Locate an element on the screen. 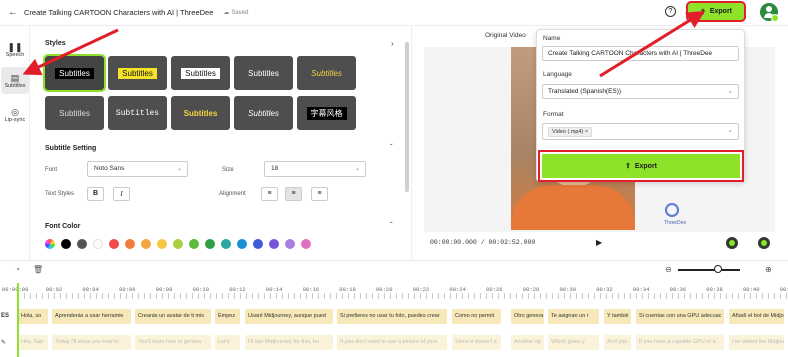  subtitle-segment: Empez is located at coordinates (227, 316).